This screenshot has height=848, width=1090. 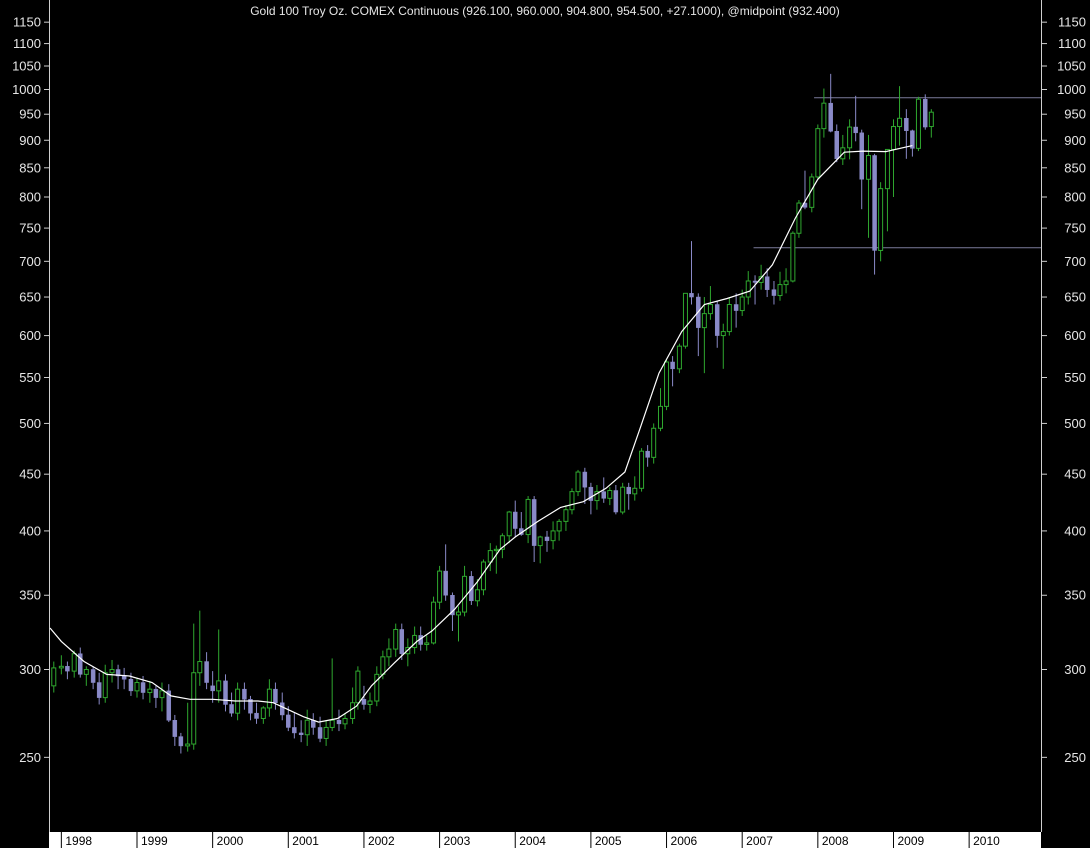 I want to click on y-tick-label-left: 1100, so click(x=27, y=43).